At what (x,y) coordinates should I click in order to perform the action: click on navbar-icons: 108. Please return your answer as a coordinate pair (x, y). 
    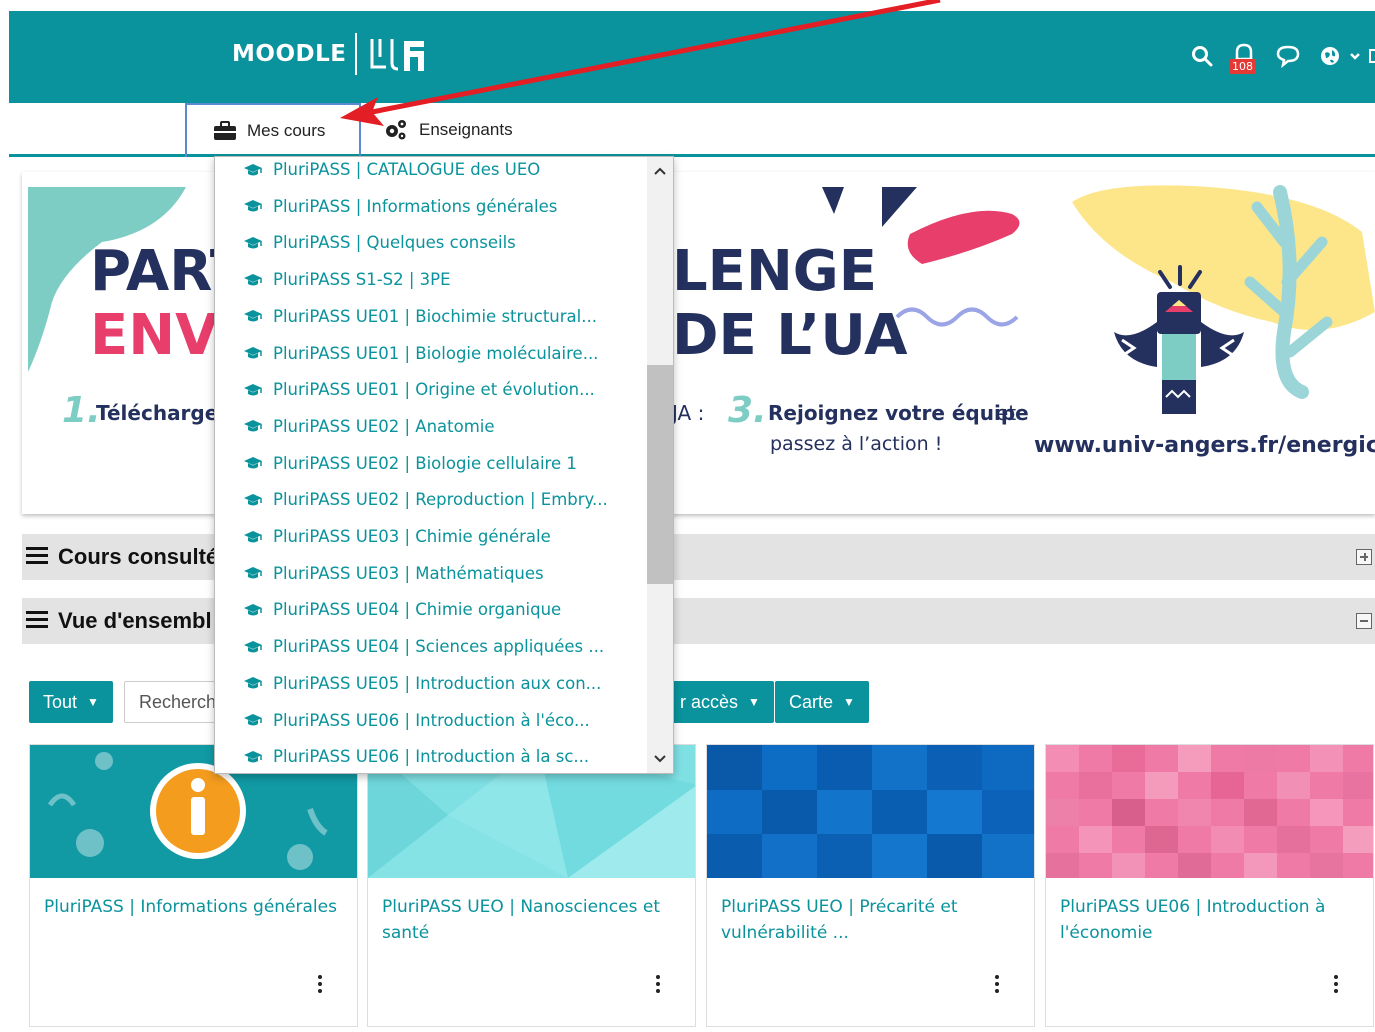
    Looking at the image, I should click on (1283, 57).